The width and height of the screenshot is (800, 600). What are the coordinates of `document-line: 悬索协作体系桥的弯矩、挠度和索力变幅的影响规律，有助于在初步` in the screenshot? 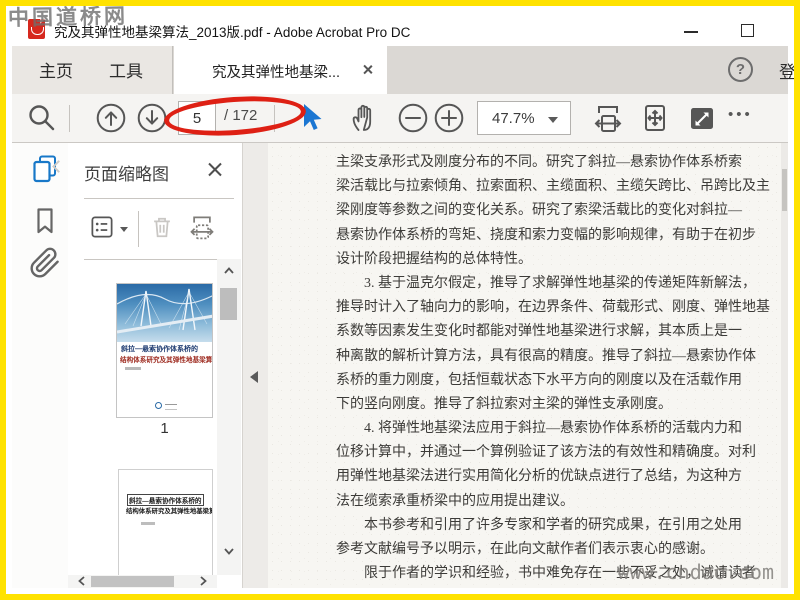 It's located at (546, 235).